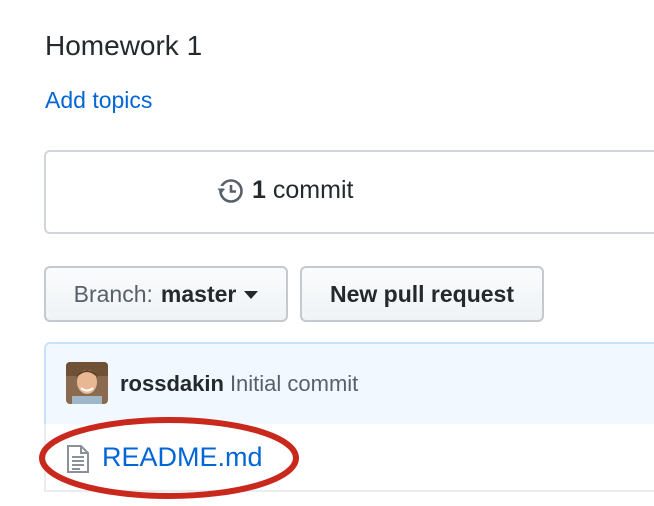 Image resolution: width=654 pixels, height=506 pixels. What do you see at coordinates (182, 457) in the screenshot?
I see `file-name-link: README.md` at bounding box center [182, 457].